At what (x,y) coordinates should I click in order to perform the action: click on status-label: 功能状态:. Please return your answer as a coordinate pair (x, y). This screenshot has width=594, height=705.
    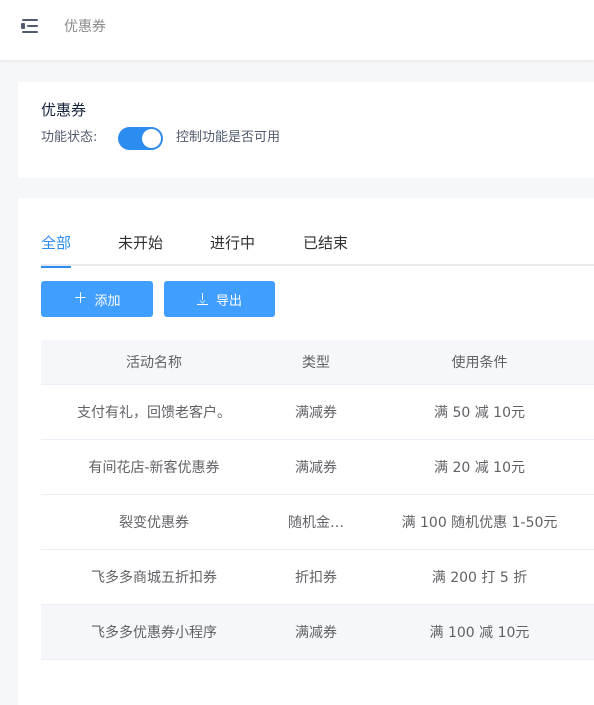
    Looking at the image, I should click on (69, 137).